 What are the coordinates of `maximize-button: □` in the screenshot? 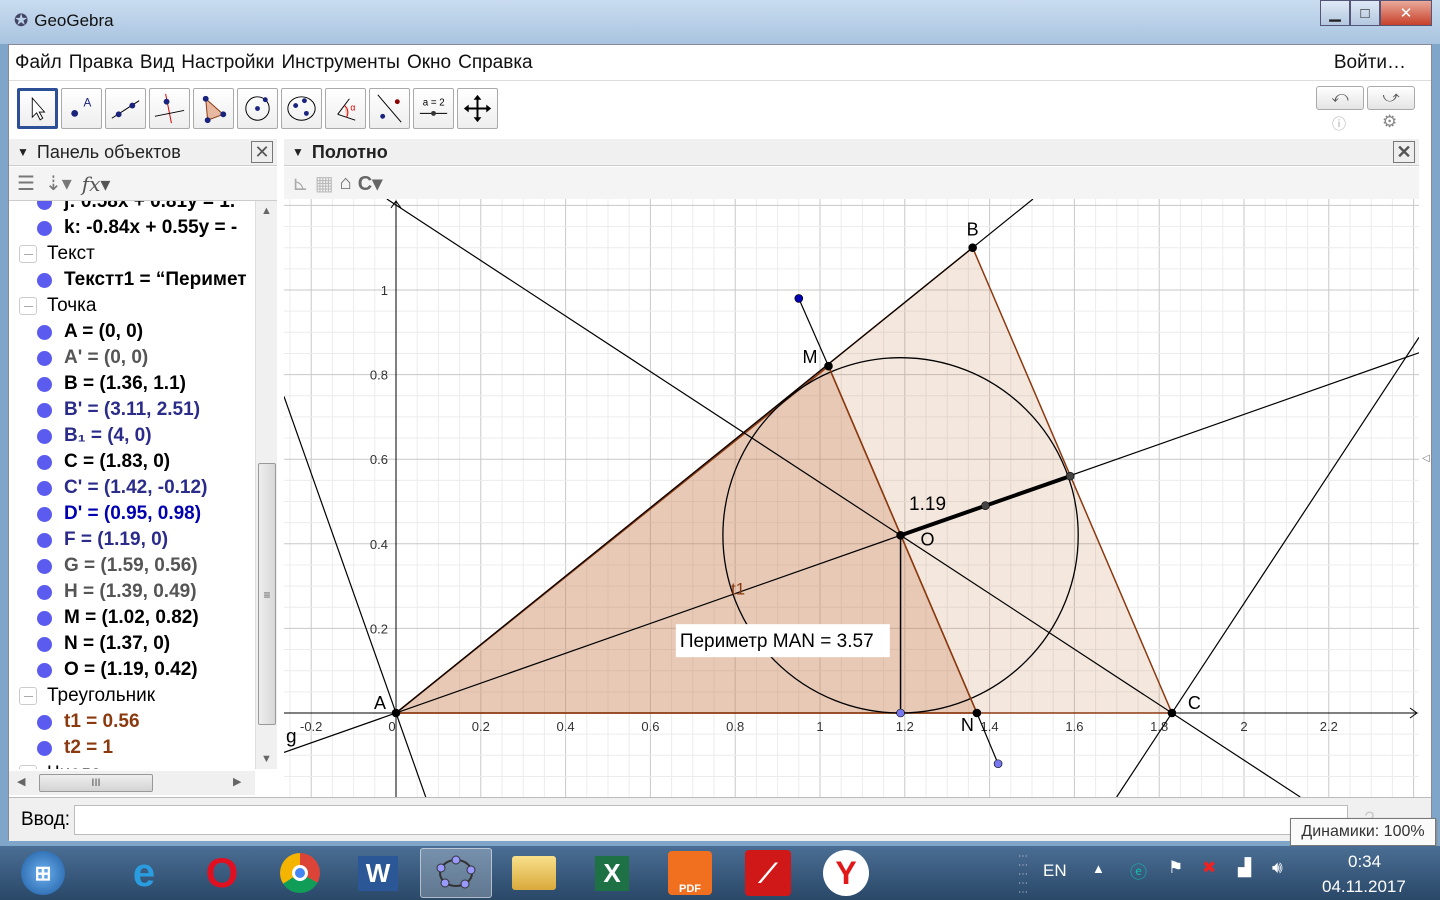 It's located at (1365, 13).